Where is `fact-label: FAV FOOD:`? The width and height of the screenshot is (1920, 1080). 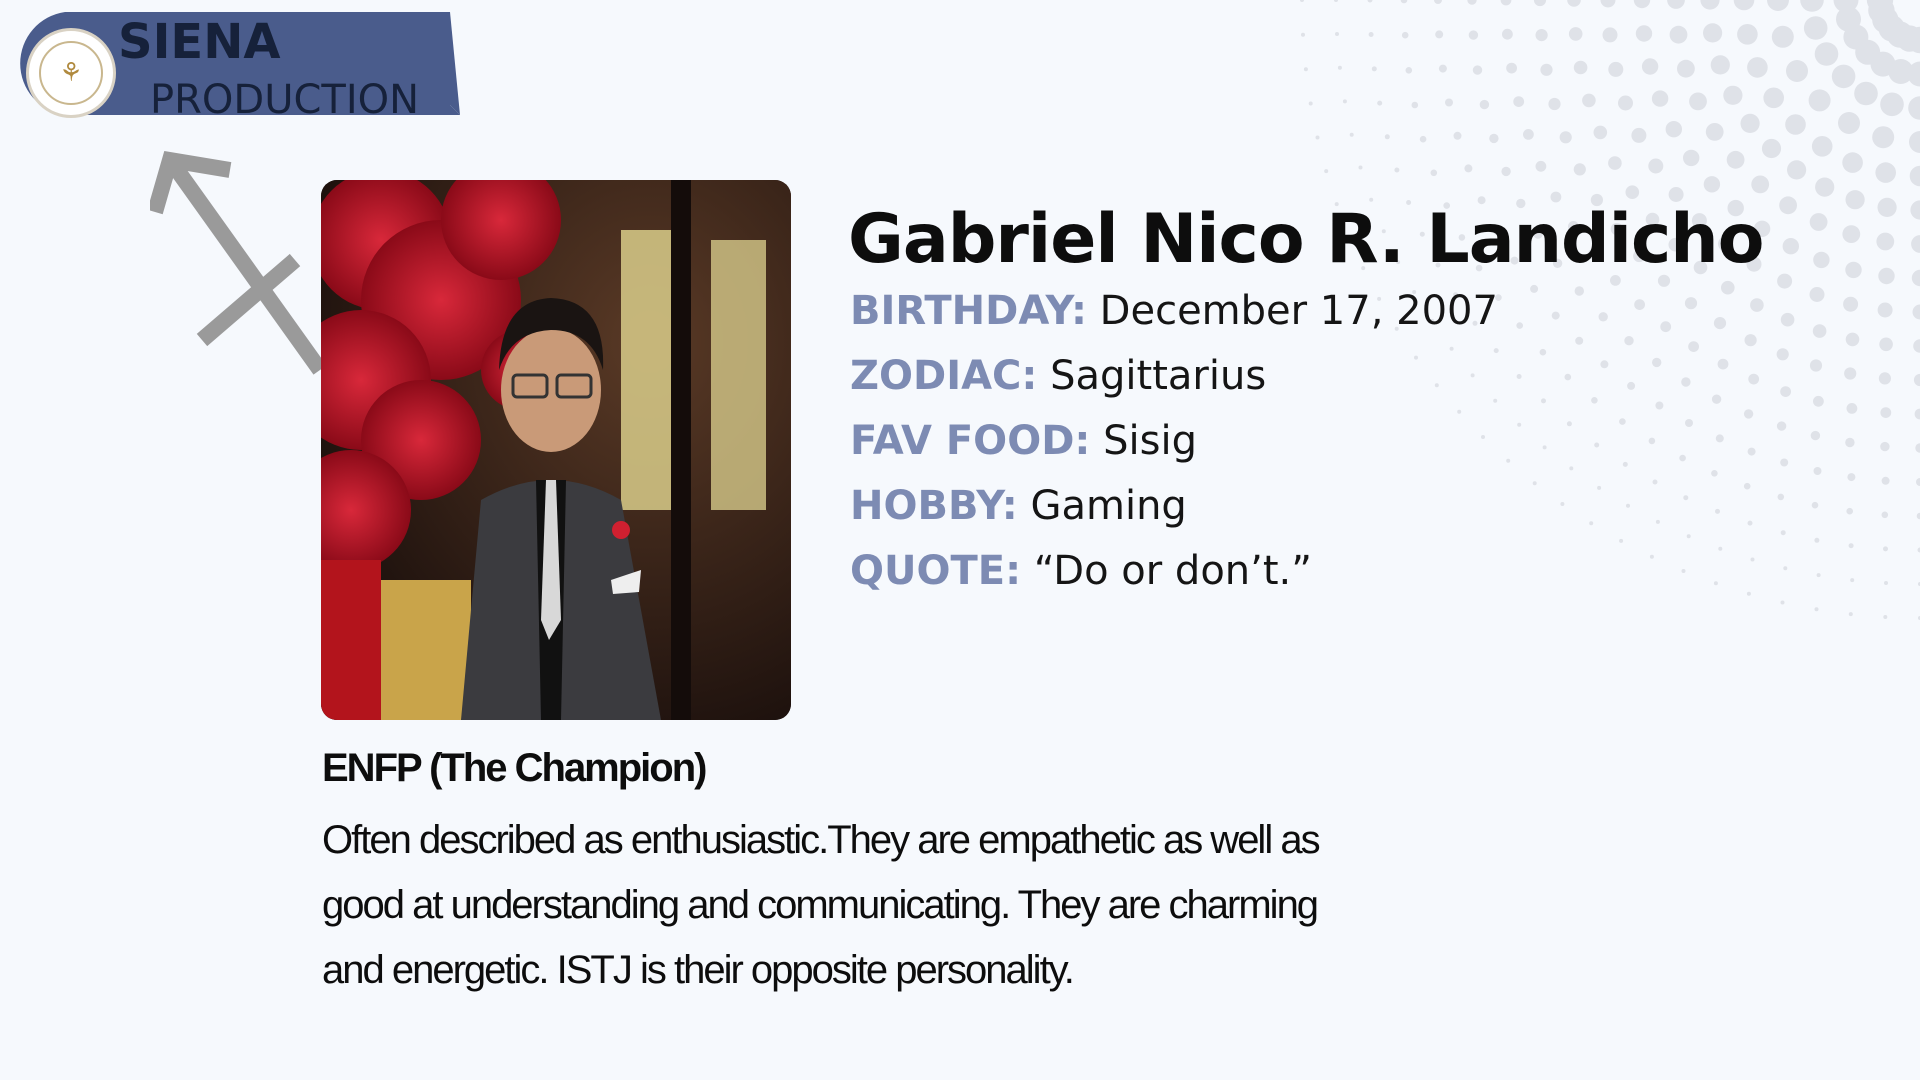
fact-label: FAV FOOD: is located at coordinates (970, 441).